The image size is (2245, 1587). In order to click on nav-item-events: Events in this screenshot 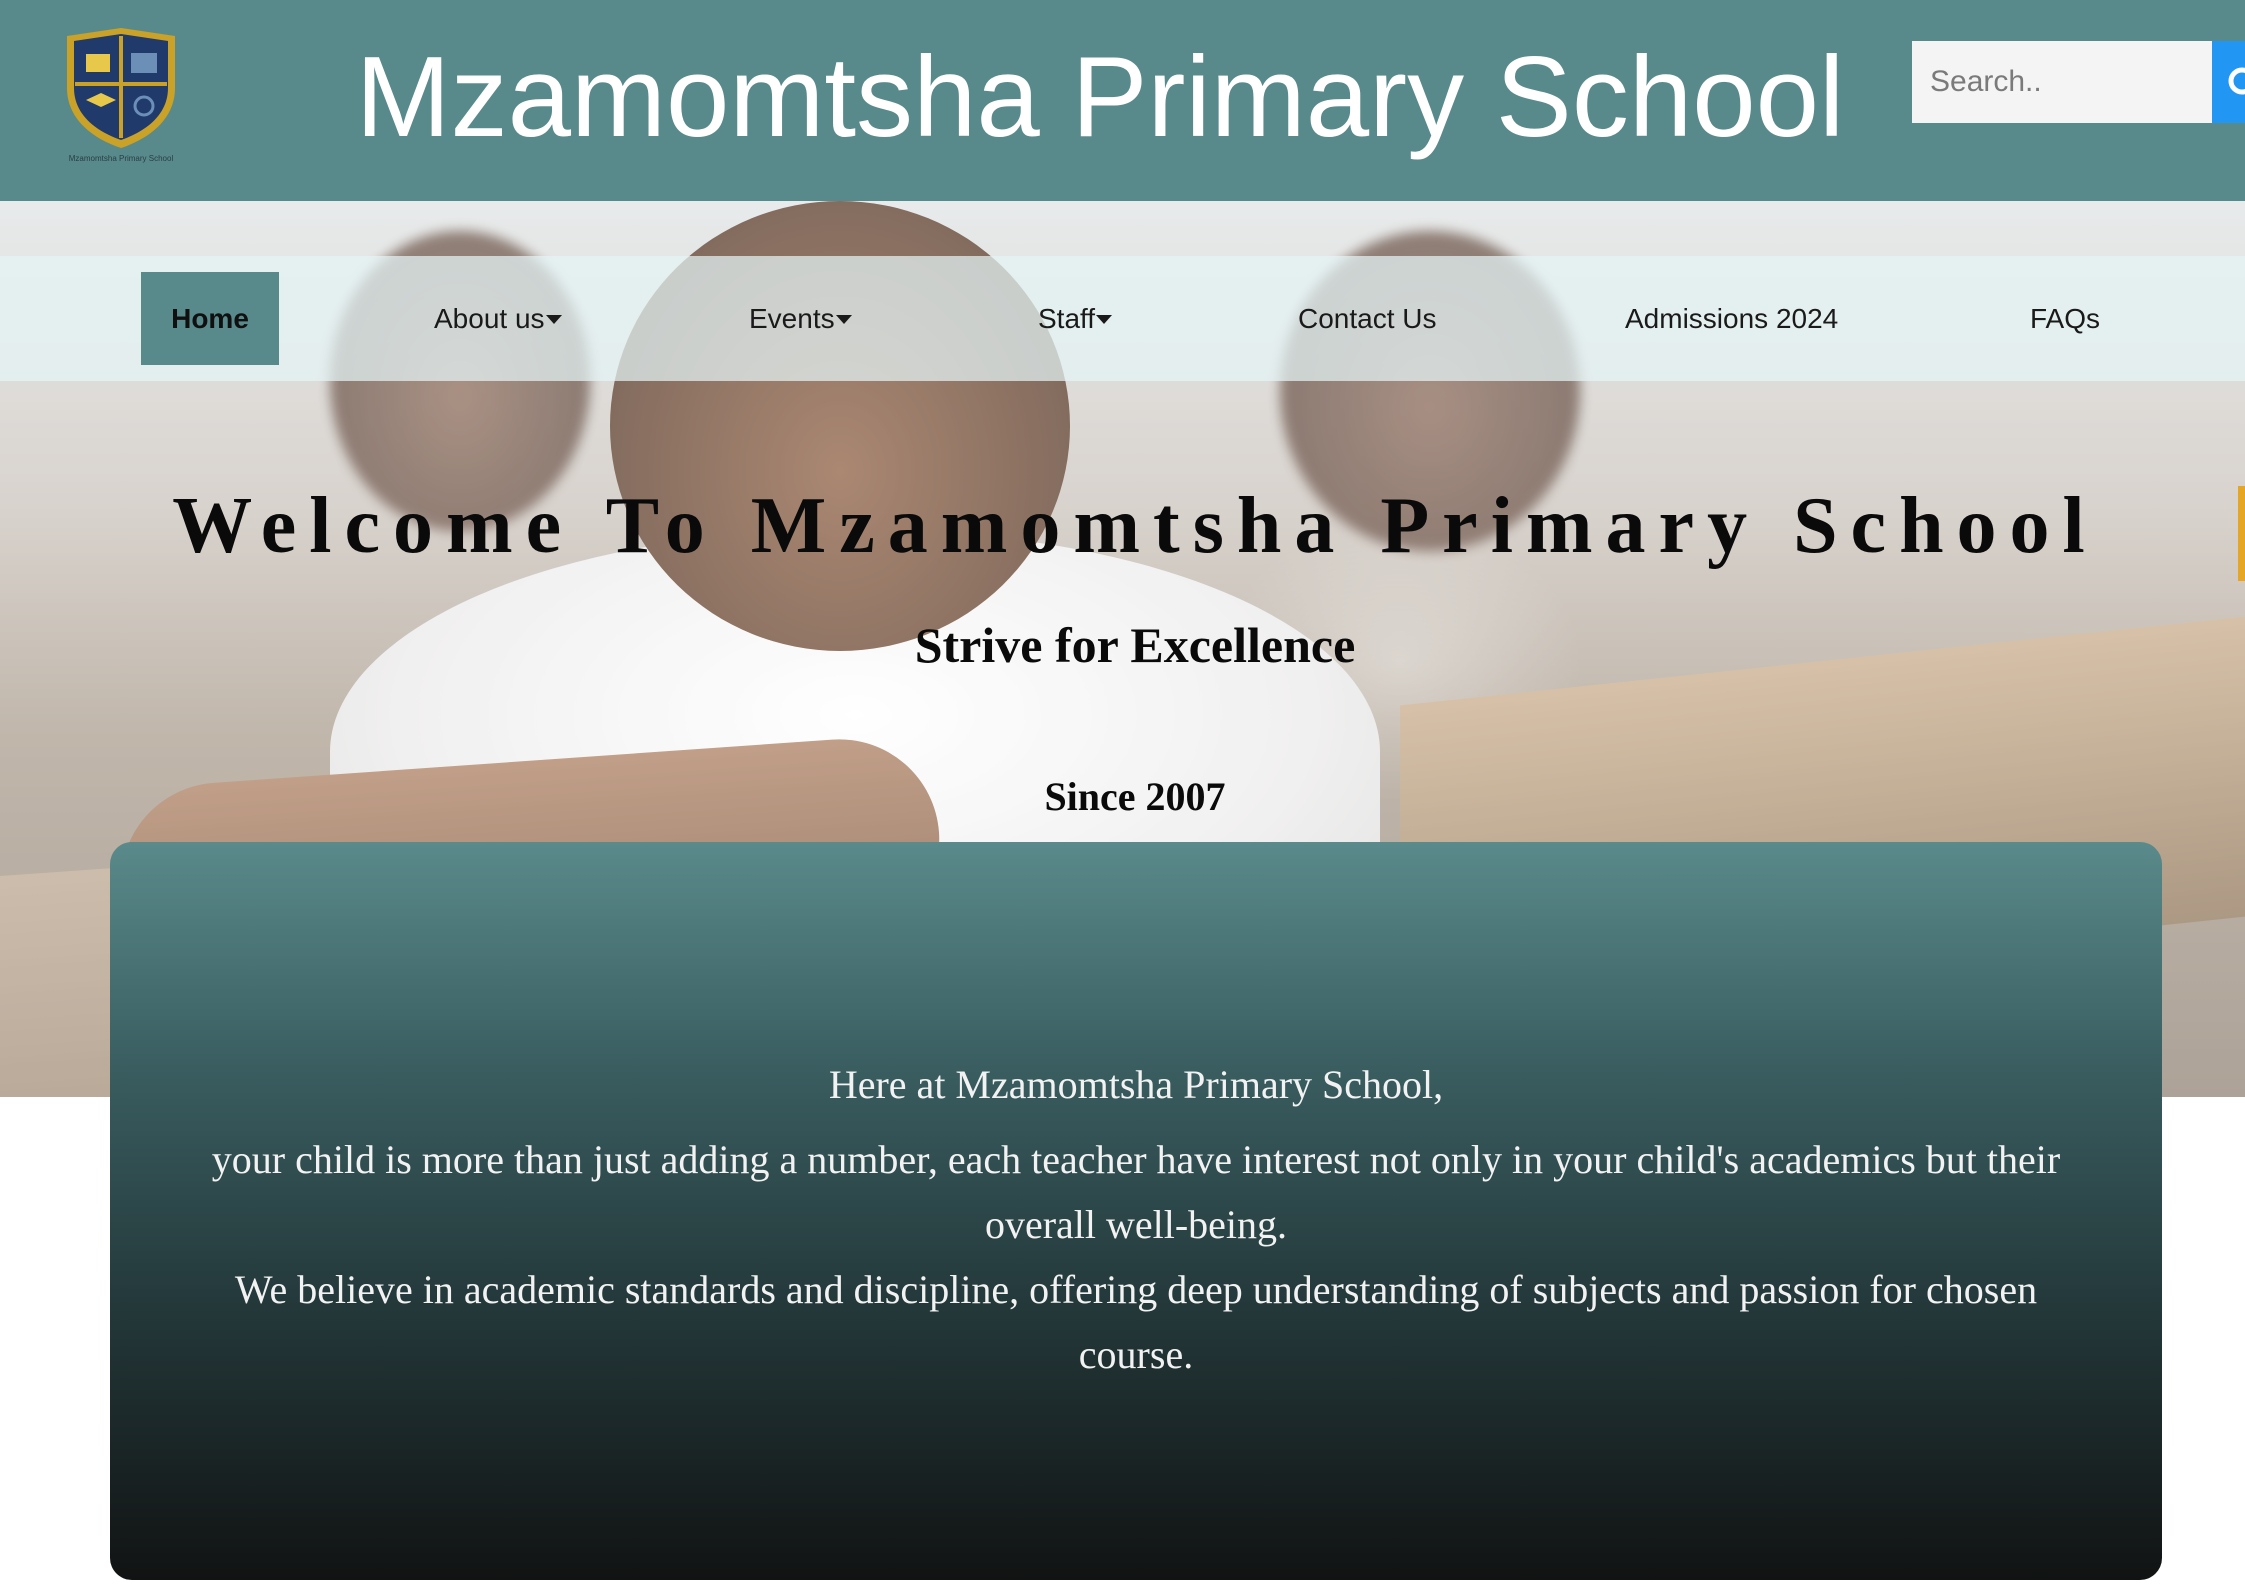, I will do `click(800, 318)`.